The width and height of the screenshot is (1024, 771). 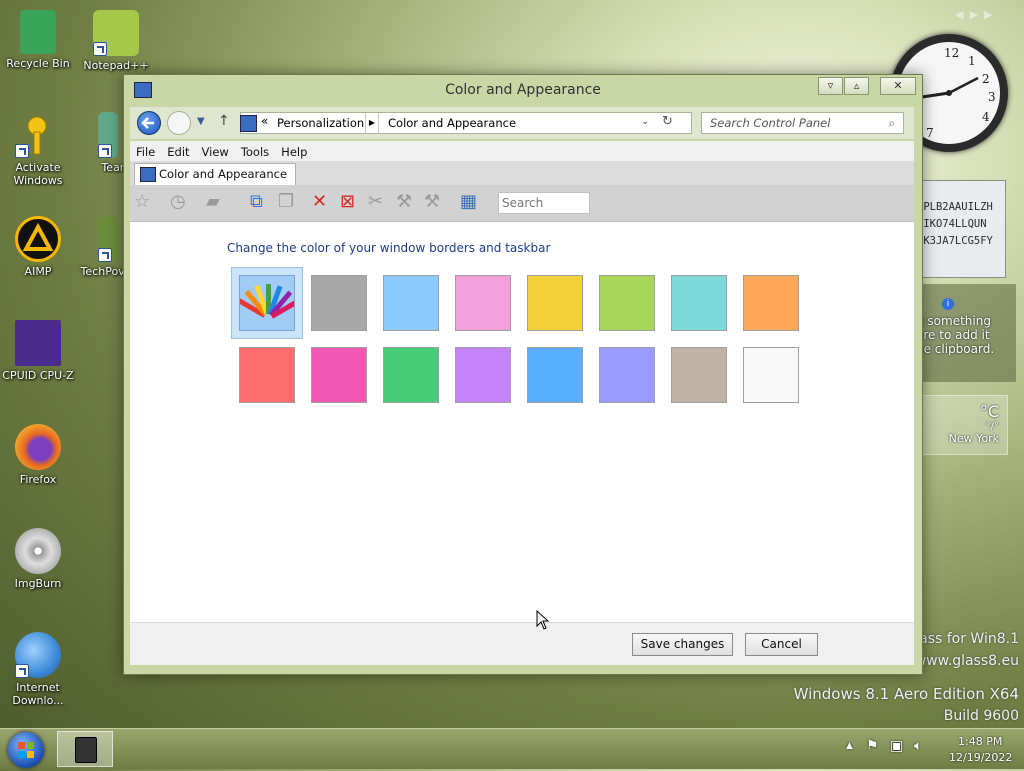 I want to click on firefox-icon, so click(x=38, y=447).